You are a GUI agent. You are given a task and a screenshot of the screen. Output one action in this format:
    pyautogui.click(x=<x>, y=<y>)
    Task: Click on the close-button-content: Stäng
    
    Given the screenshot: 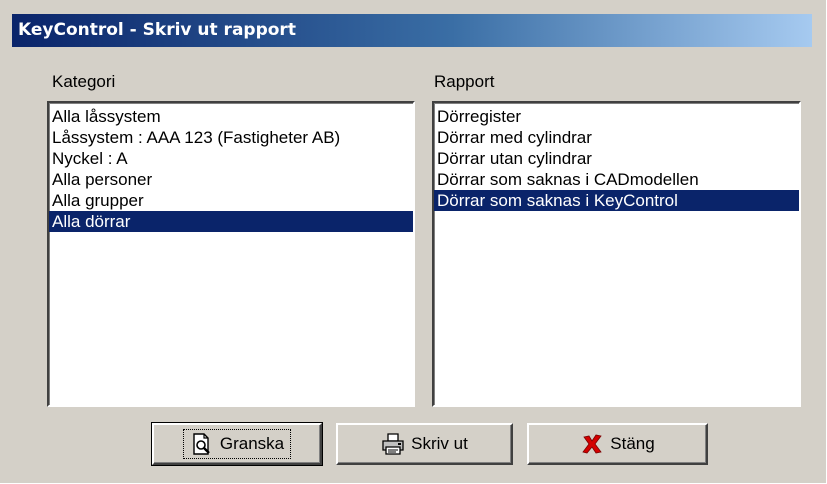 What is the action you would take?
    pyautogui.click(x=617, y=444)
    